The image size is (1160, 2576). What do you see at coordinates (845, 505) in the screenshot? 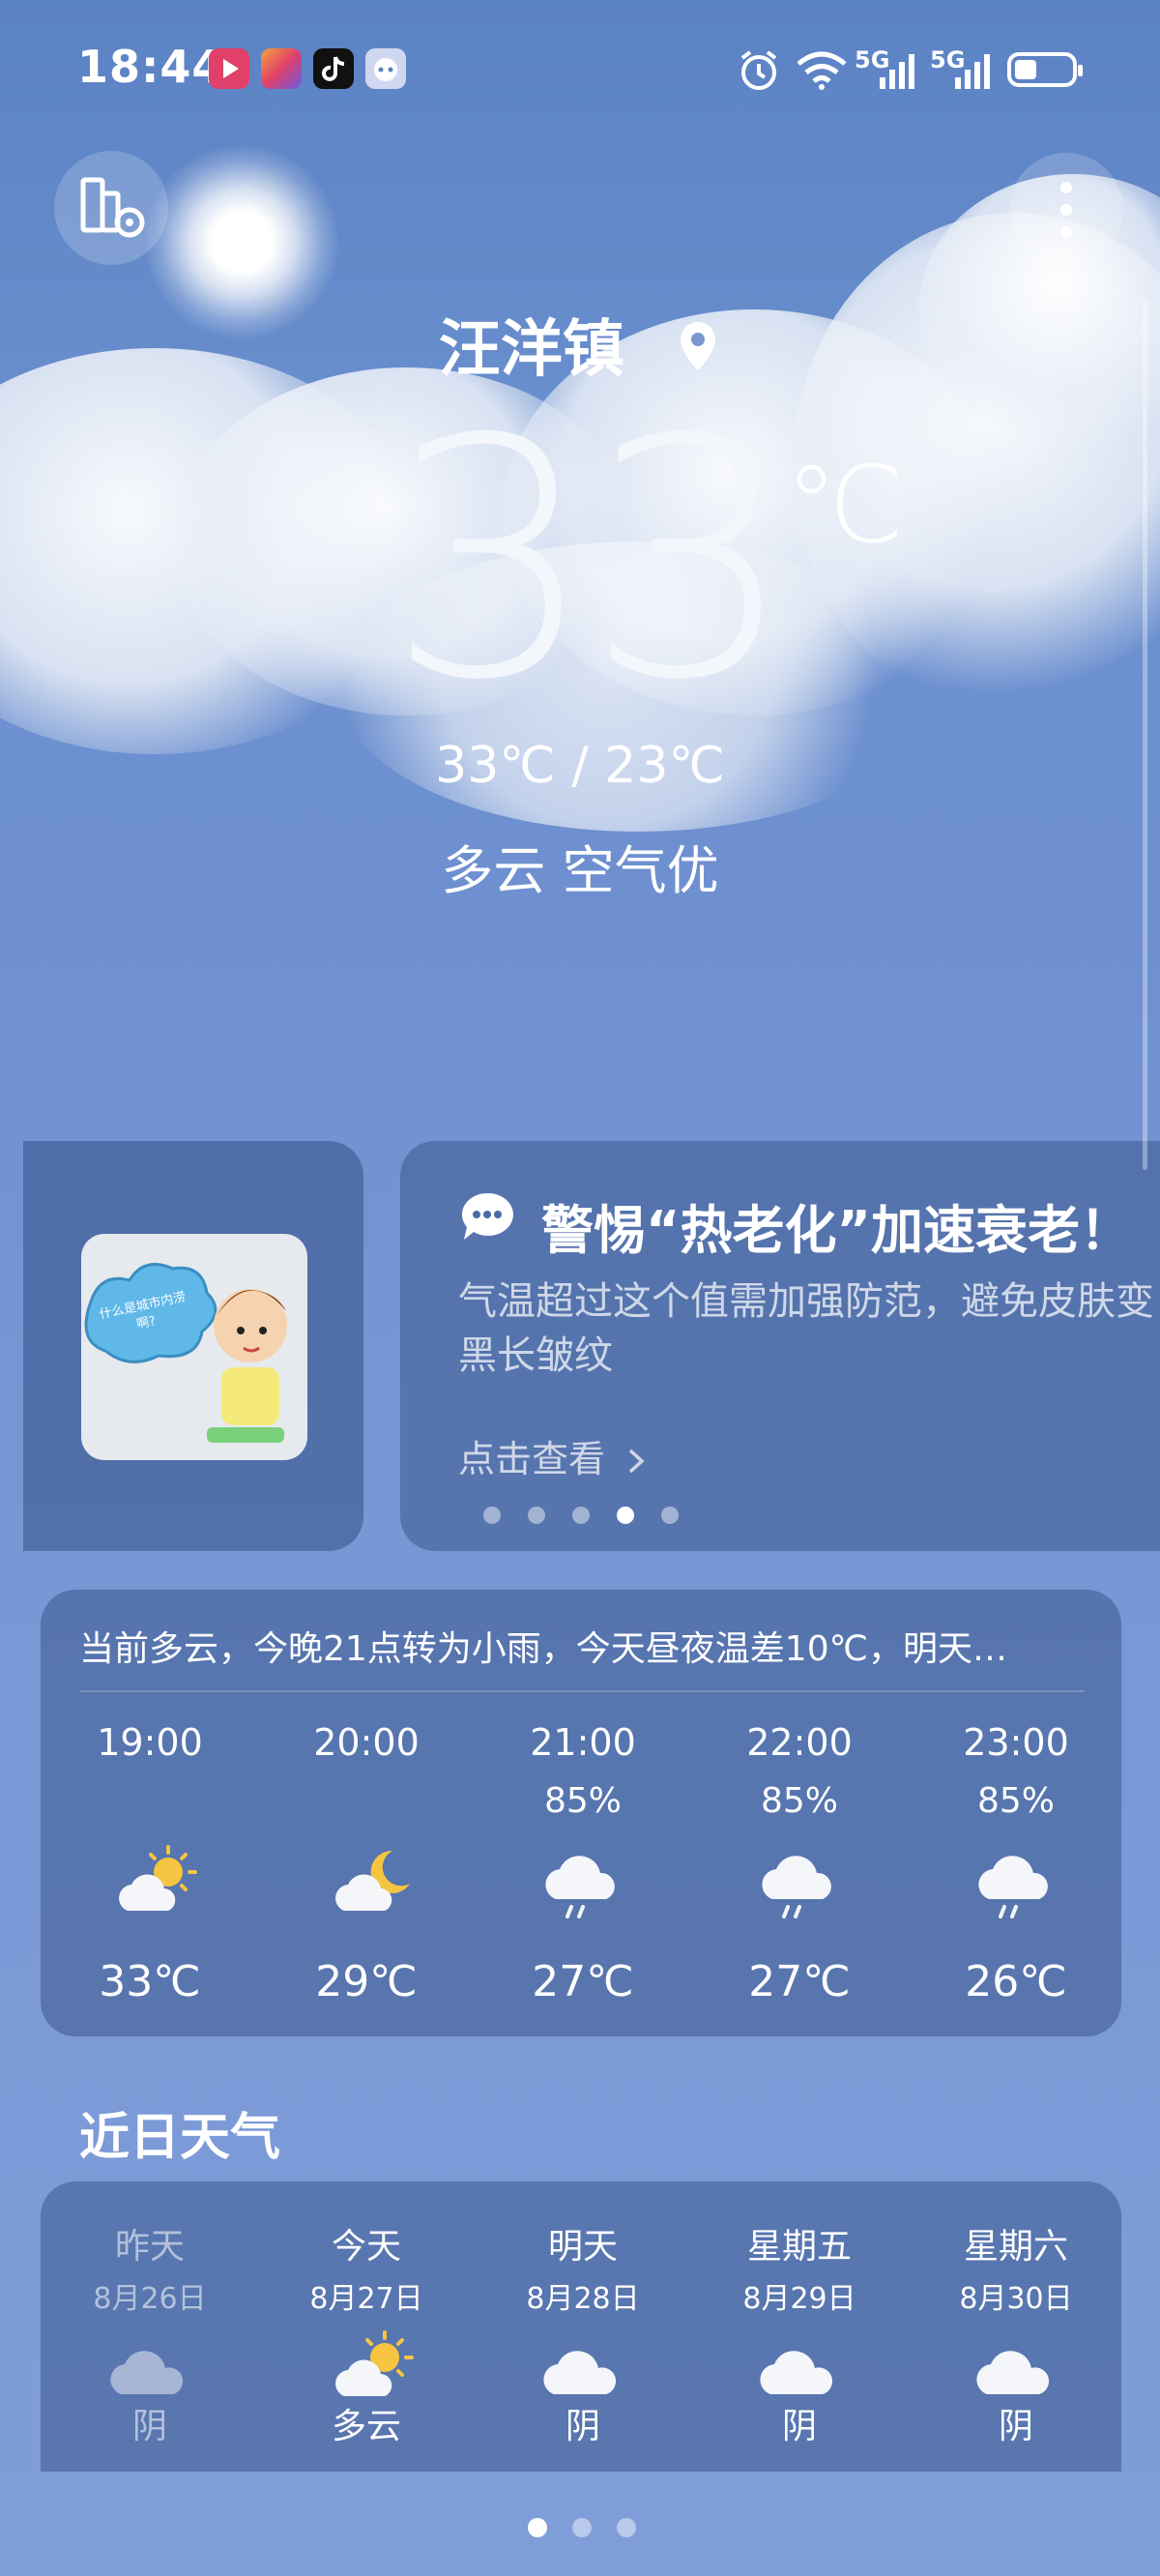
I see `temperature-unit: ℃` at bounding box center [845, 505].